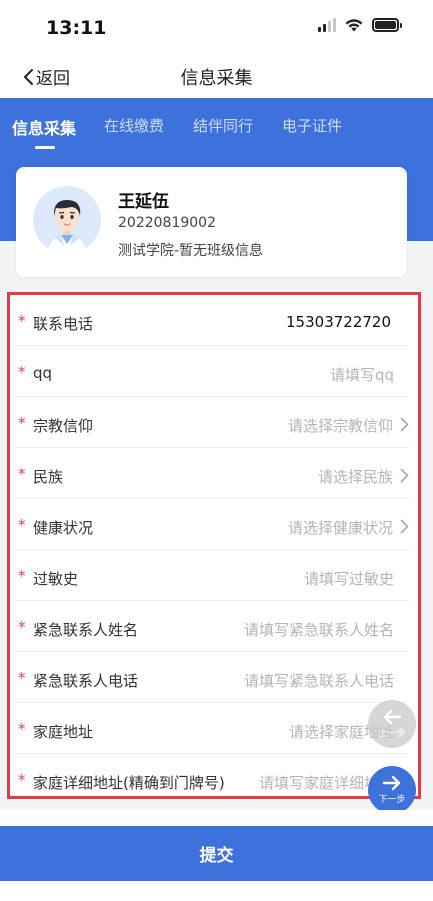 Image resolution: width=433 pixels, height=901 pixels. Describe the element at coordinates (212, 524) in the screenshot. I see `field-health: * 健康状况 请选择健康状况` at that location.